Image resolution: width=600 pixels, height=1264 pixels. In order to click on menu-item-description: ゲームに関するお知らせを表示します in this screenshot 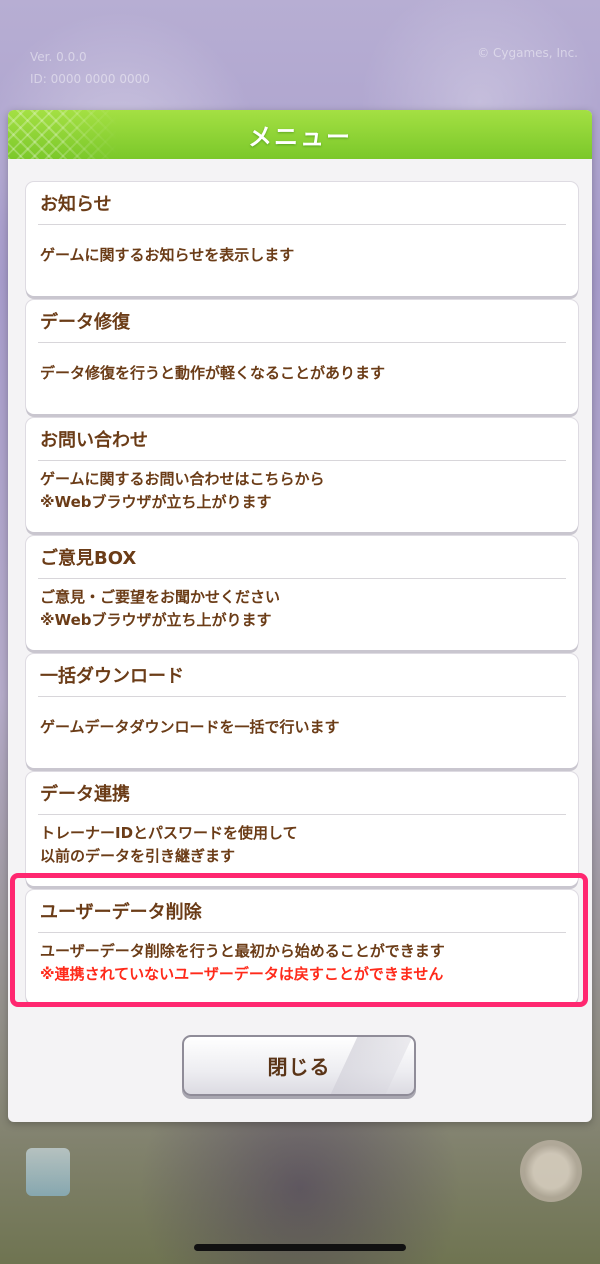, I will do `click(167, 255)`.